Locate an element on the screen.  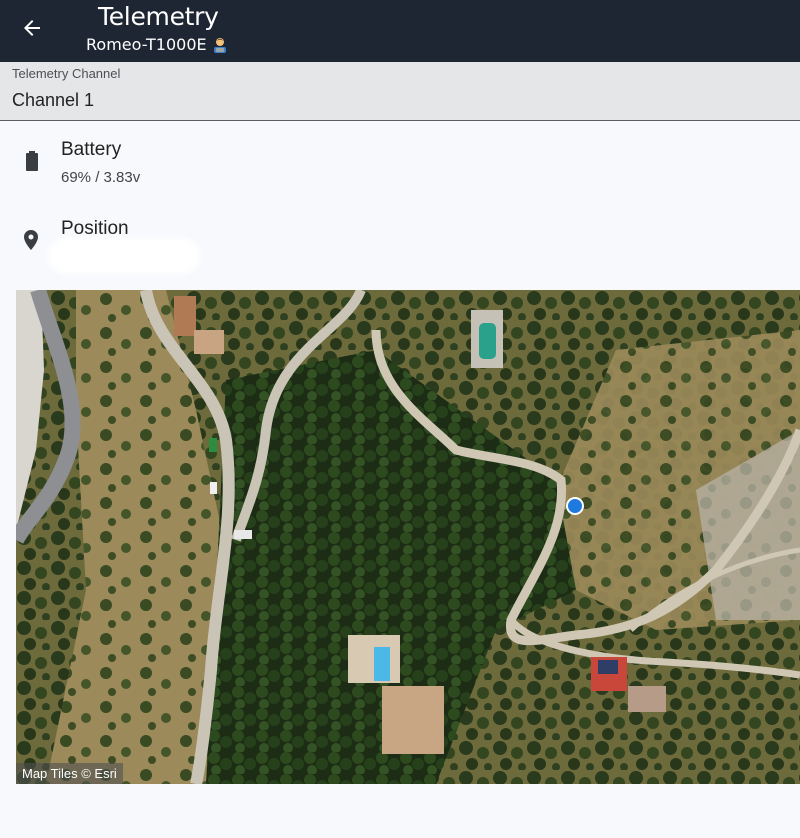
battery-icon is located at coordinates (32, 161).